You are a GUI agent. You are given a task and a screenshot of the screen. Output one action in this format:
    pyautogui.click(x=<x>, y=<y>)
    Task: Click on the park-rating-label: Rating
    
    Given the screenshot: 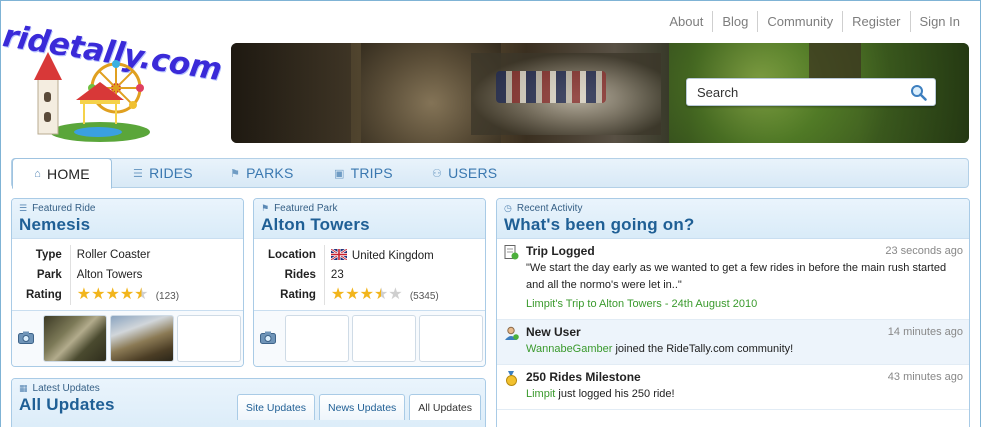 What is the action you would take?
    pyautogui.click(x=293, y=295)
    